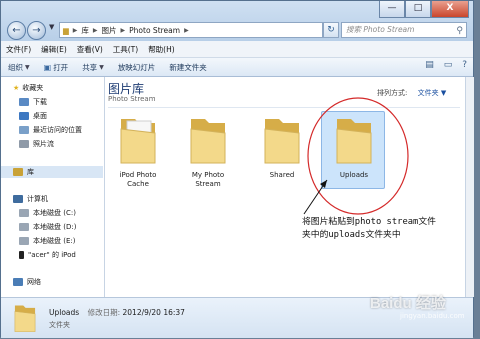  Describe the element at coordinates (432, 316) in the screenshot. I see `baidu-watermark-url: jingyan.baidu.com` at that location.